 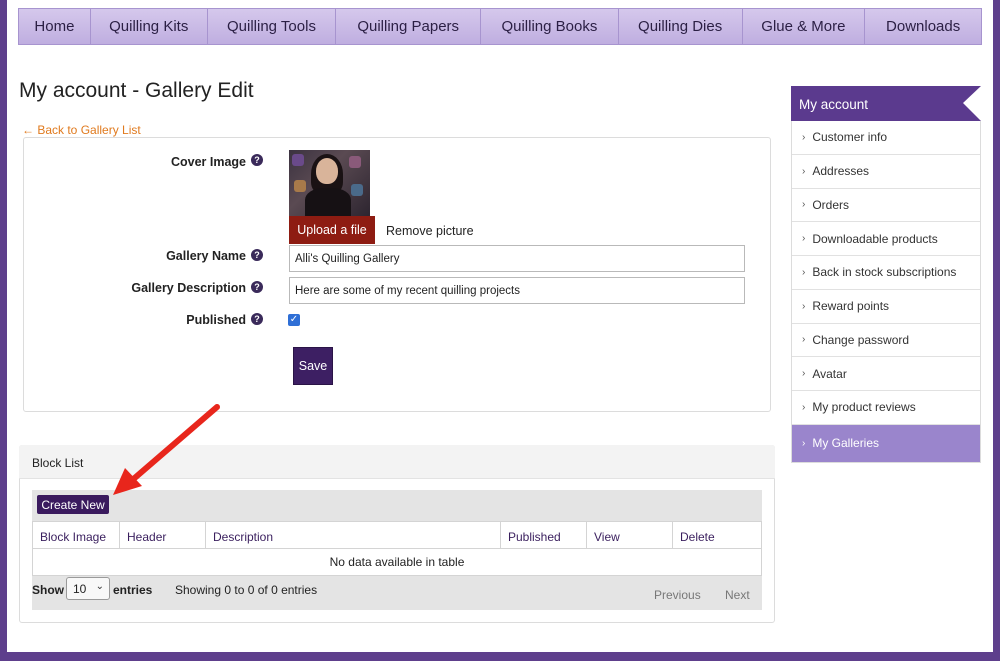 I want to click on sidebar-item-label: My product reviews, so click(x=864, y=407).